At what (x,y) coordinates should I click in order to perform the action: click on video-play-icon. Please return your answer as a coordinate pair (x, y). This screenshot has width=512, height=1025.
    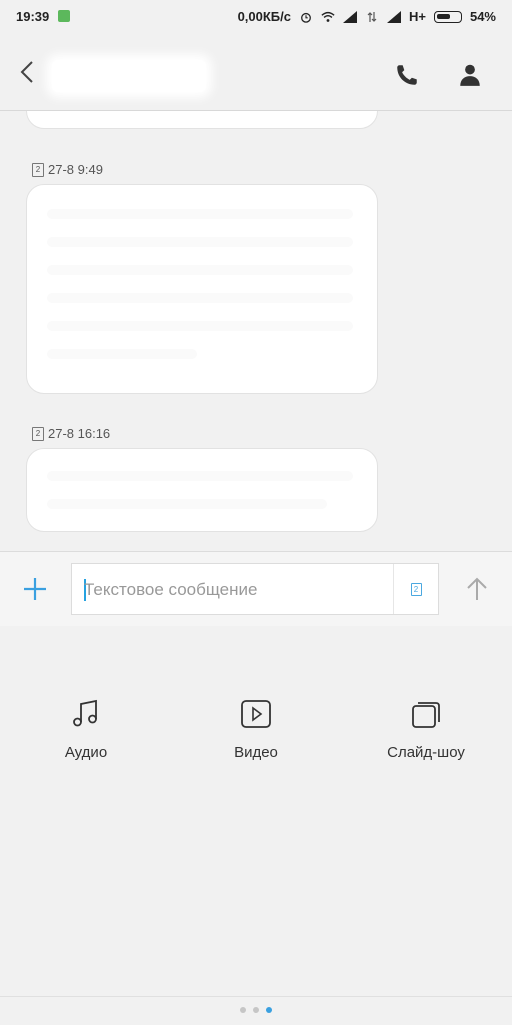
    Looking at the image, I should click on (256, 714).